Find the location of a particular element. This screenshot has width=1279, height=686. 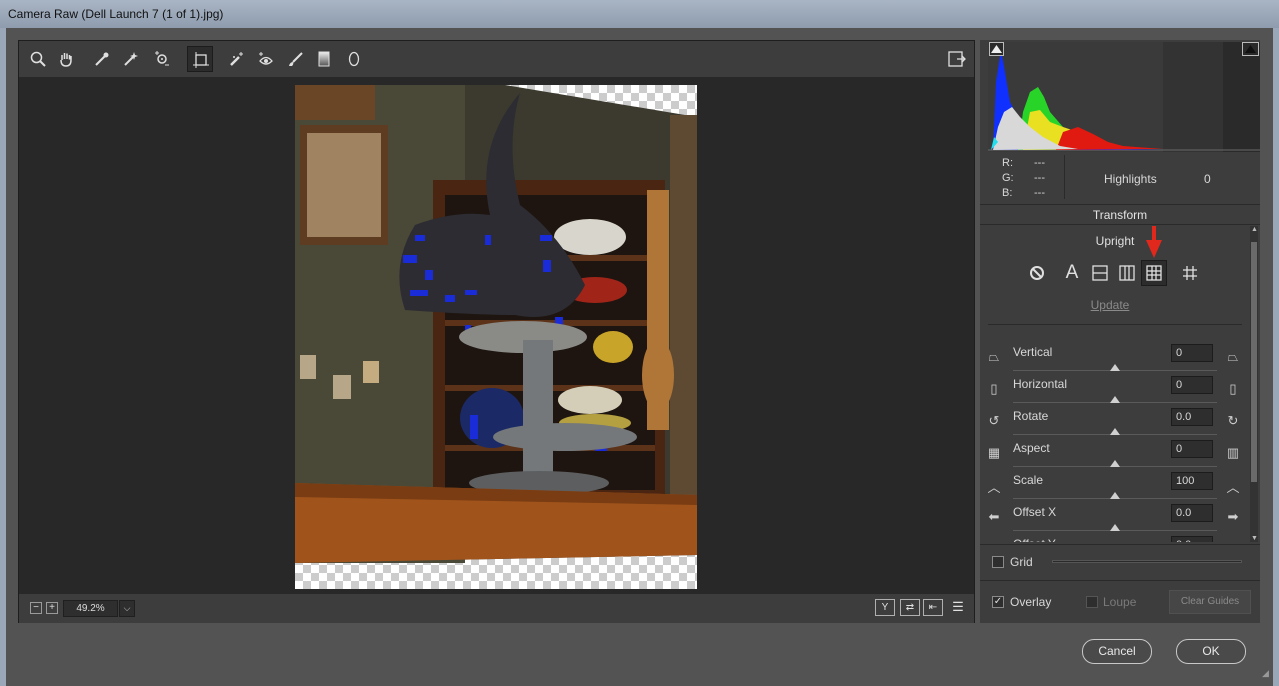

view-settings-button: ☰ is located at coordinates (958, 607).